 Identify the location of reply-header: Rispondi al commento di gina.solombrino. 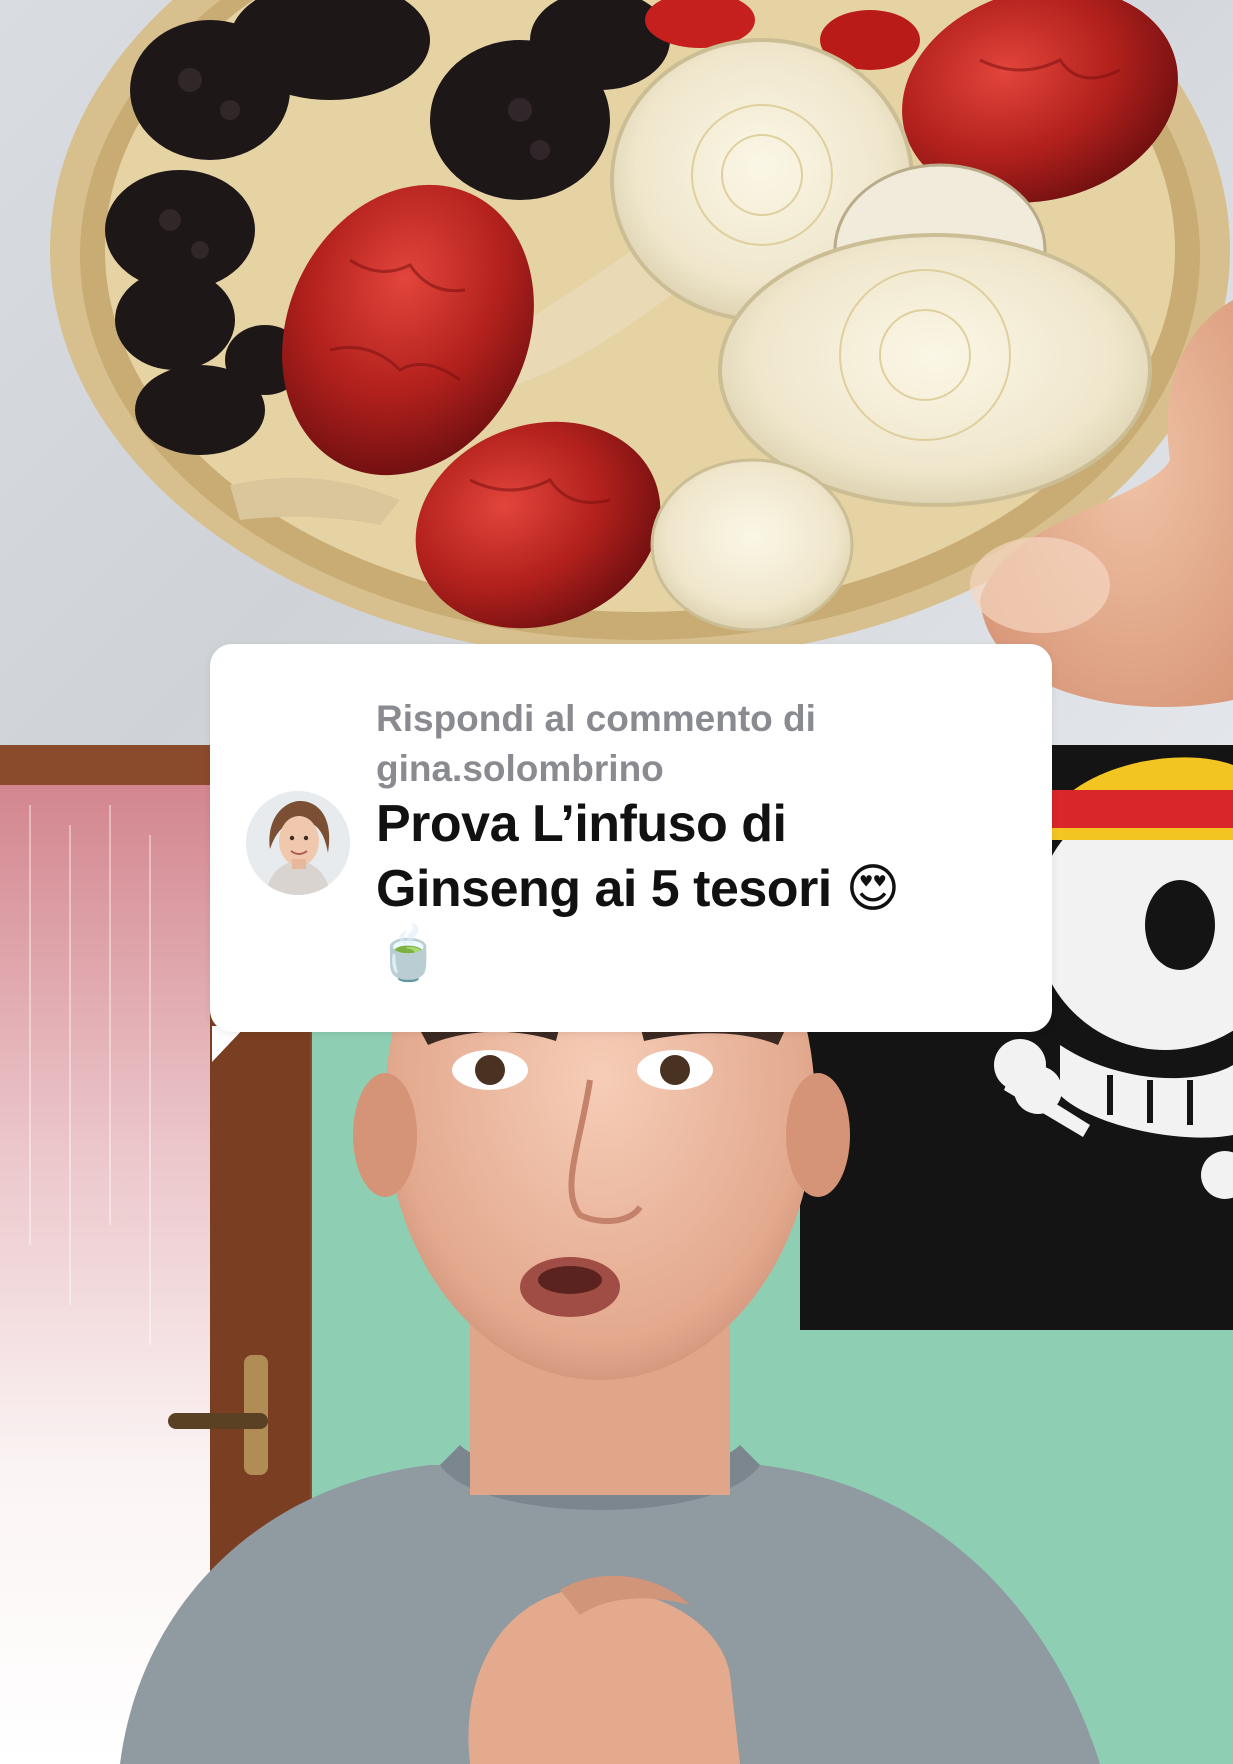
(676, 744).